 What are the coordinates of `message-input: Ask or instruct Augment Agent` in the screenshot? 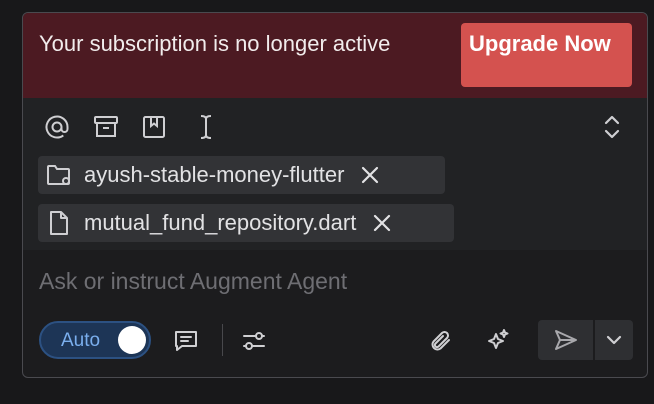 It's located at (193, 281).